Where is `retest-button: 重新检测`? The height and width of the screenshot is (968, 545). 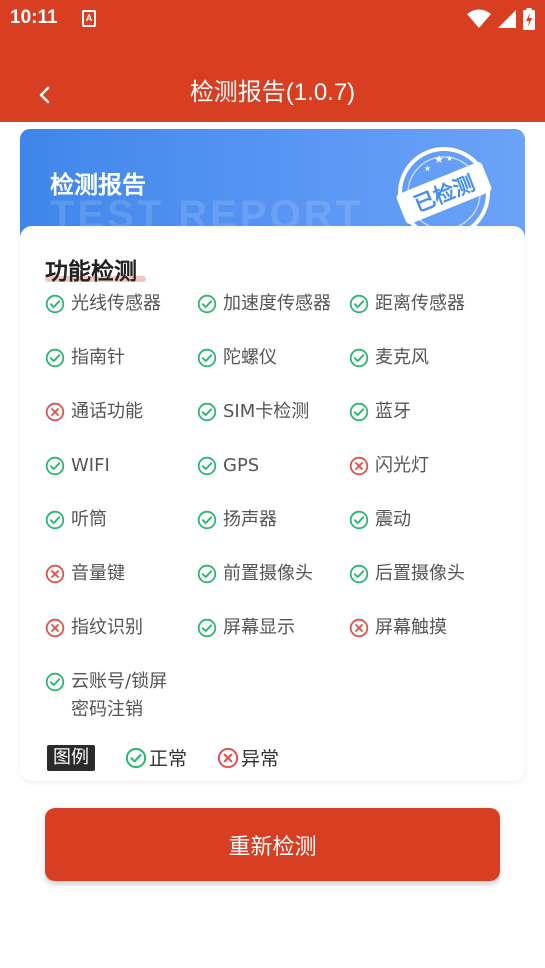 retest-button: 重新检测 is located at coordinates (272, 844).